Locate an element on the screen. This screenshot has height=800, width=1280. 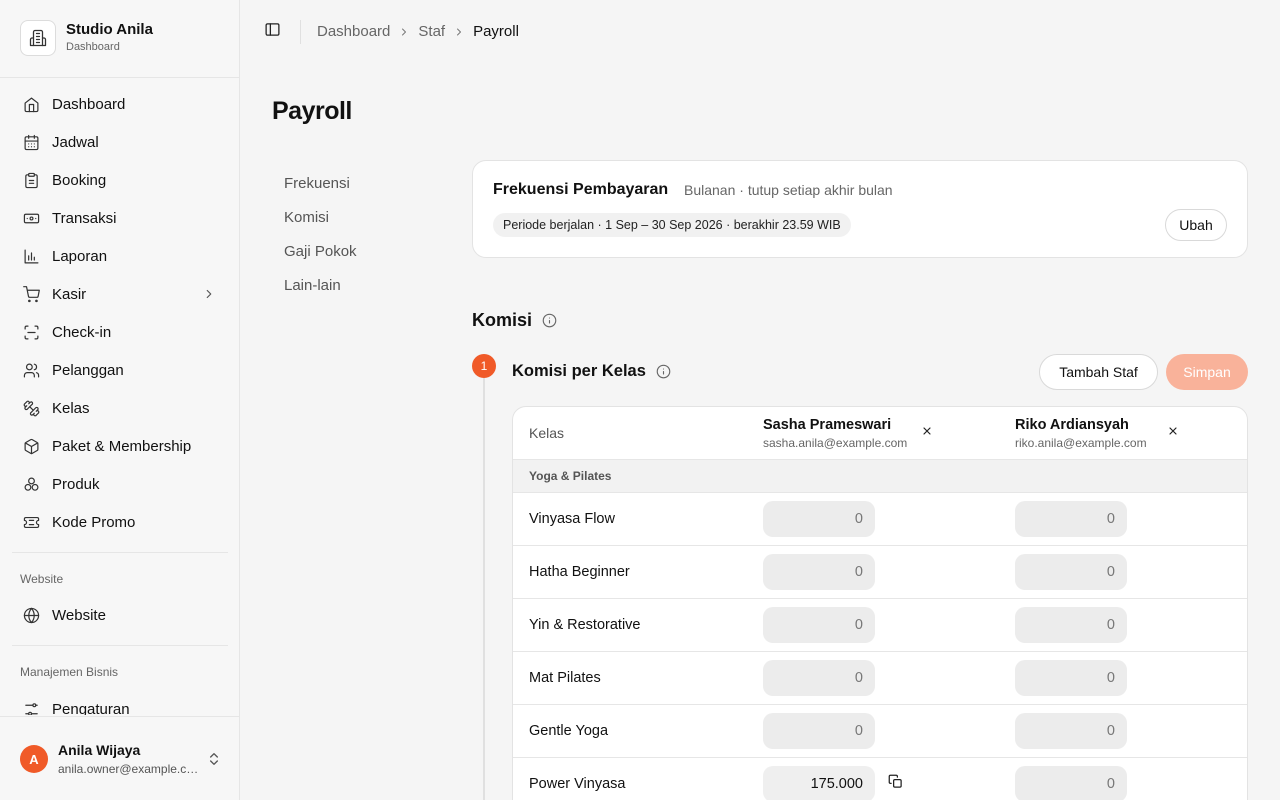
breadcrumb-current: Payroll is located at coordinates (496, 31).